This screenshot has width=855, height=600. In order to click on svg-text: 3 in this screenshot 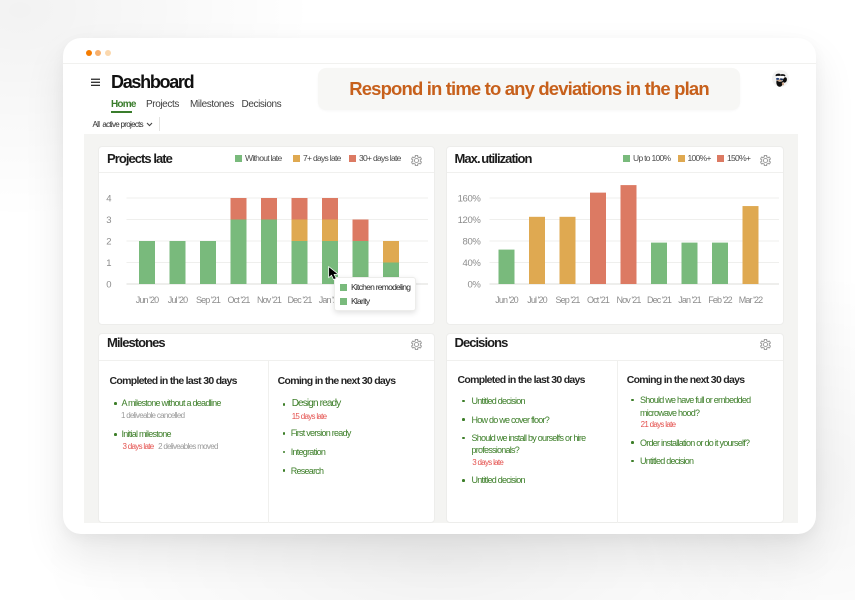, I will do `click(108, 220)`.